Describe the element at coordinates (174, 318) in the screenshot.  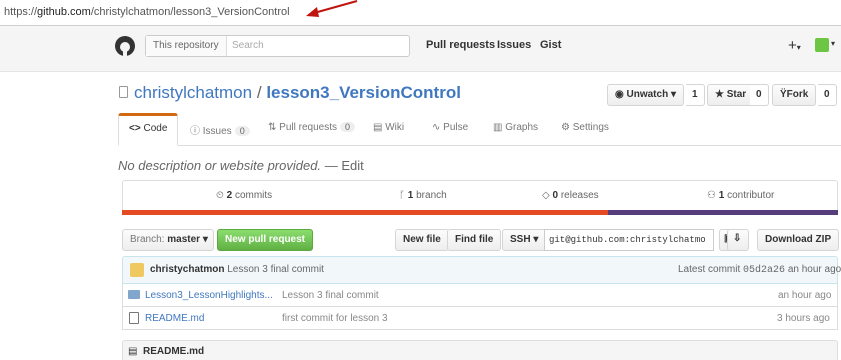
I see `file-name-link: README.md` at that location.